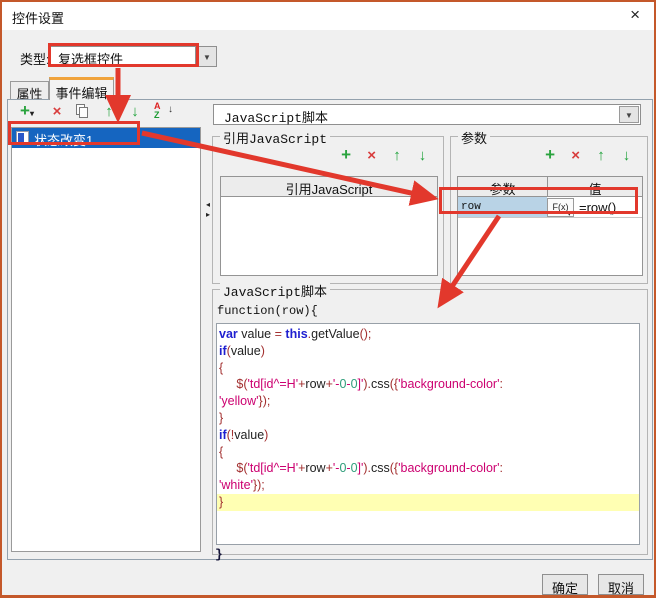  What do you see at coordinates (57, 112) in the screenshot?
I see `delete-event-button: ×` at bounding box center [57, 112].